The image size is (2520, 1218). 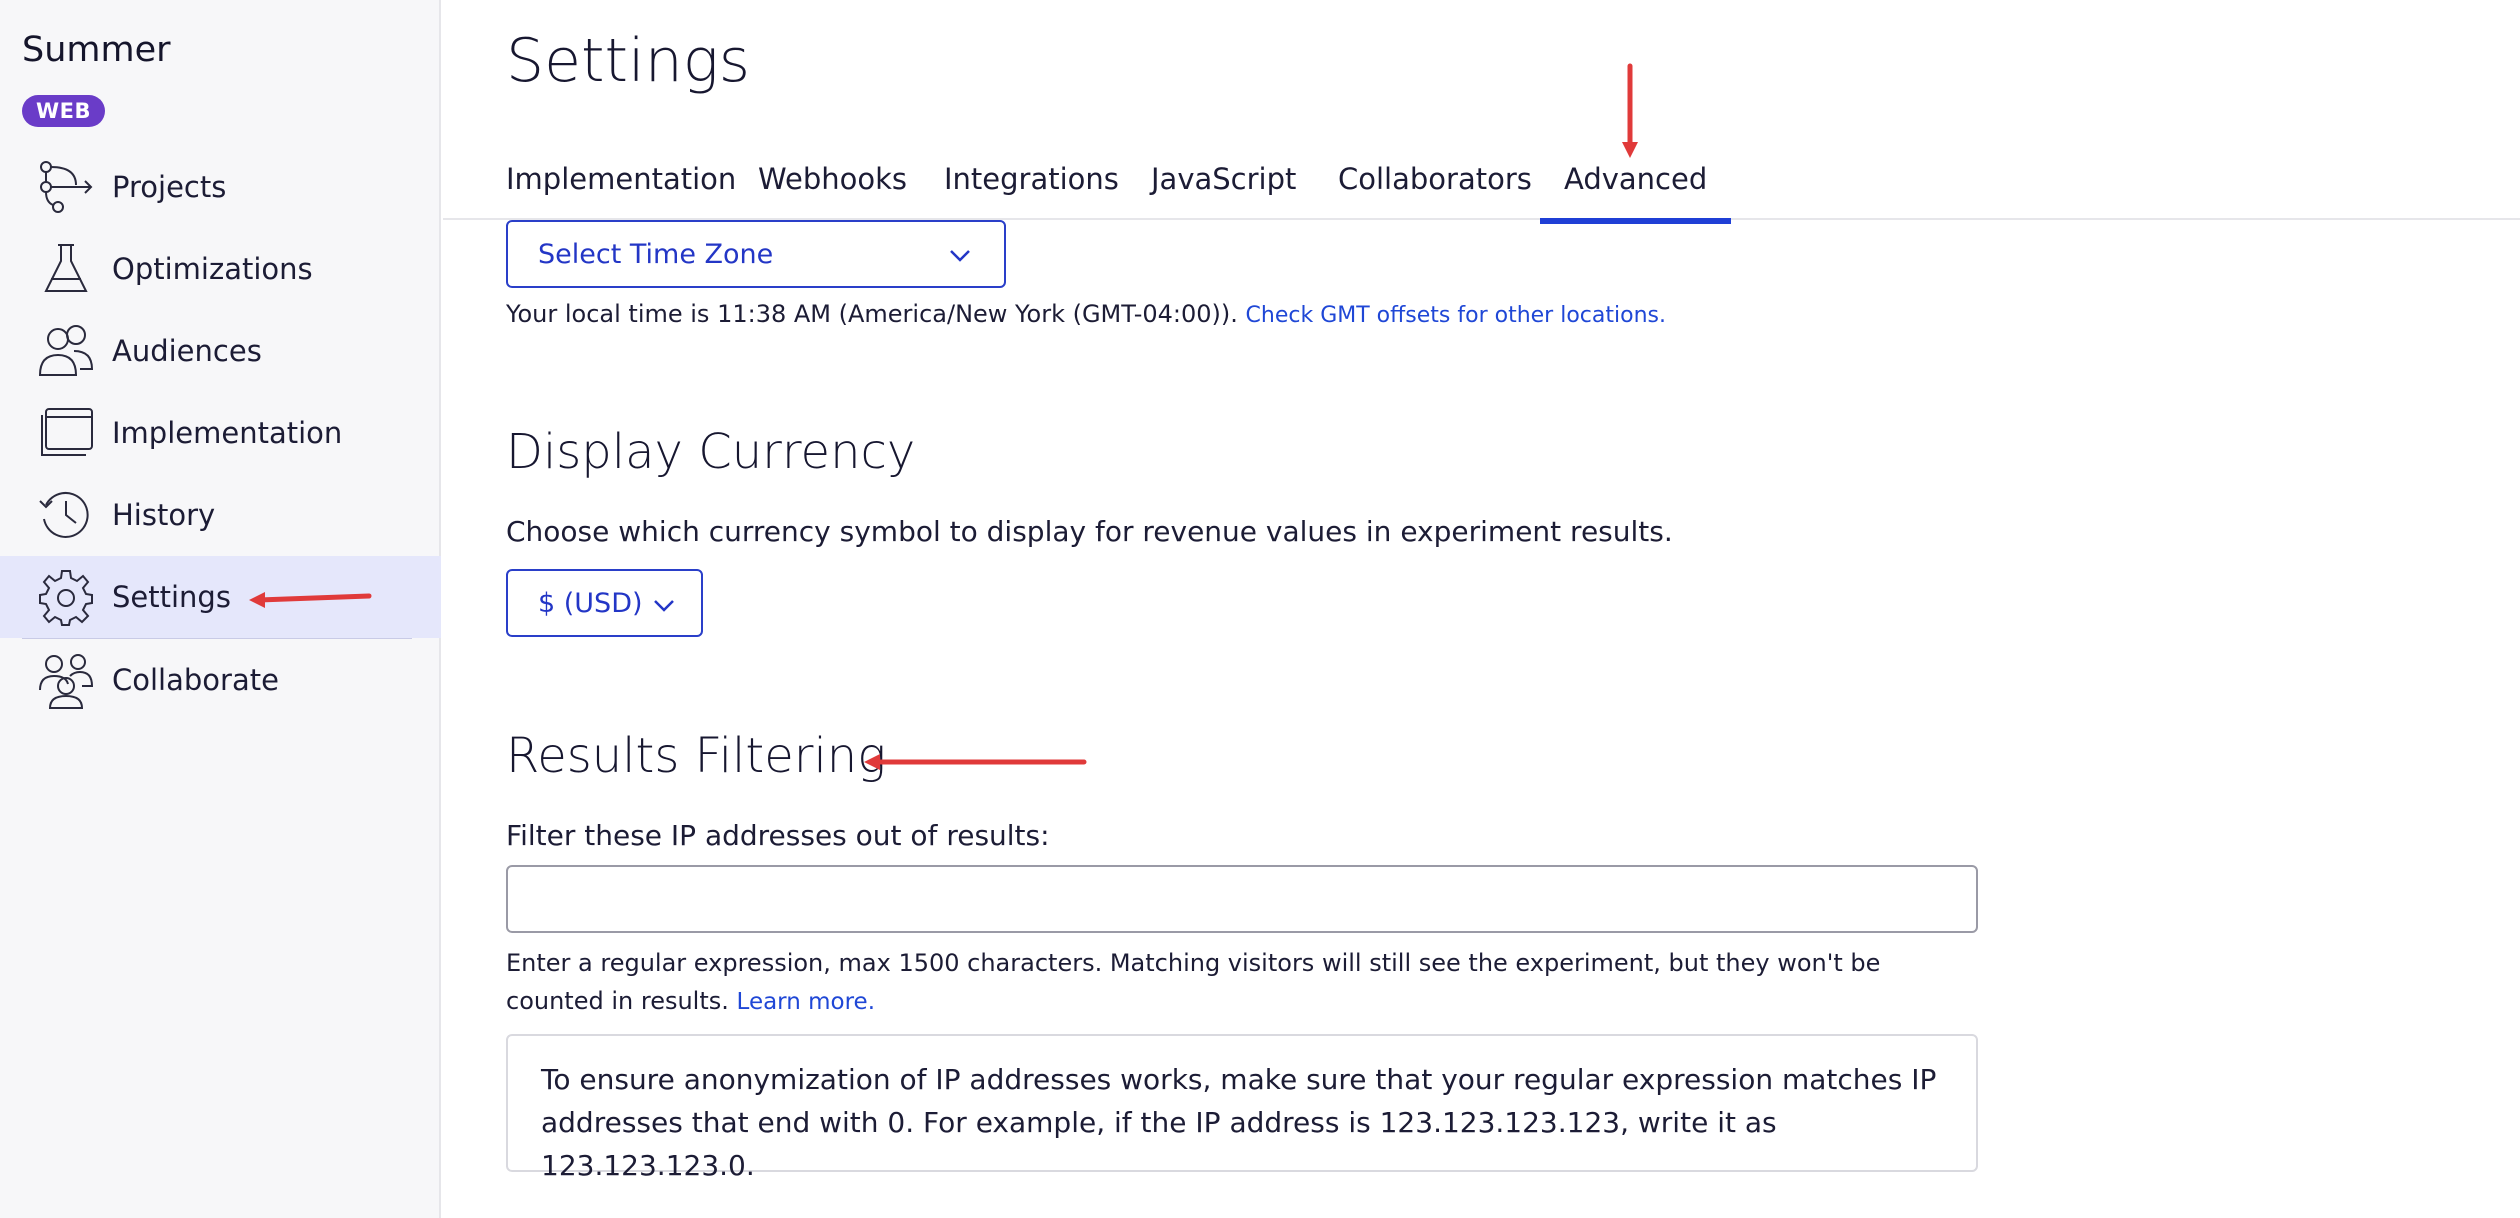 I want to click on page-title: Settings, so click(x=628, y=61).